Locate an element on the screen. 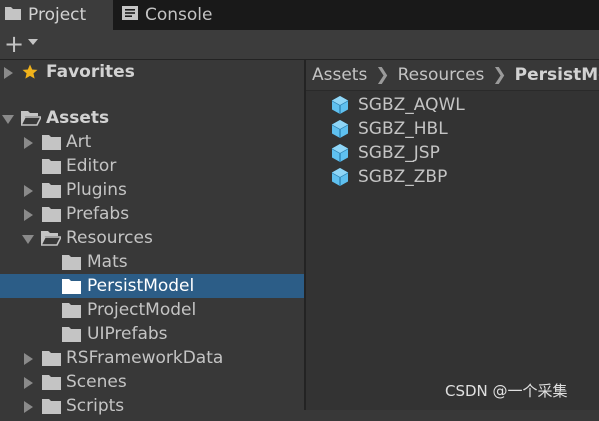  tree-item-label: Resources is located at coordinates (109, 238).